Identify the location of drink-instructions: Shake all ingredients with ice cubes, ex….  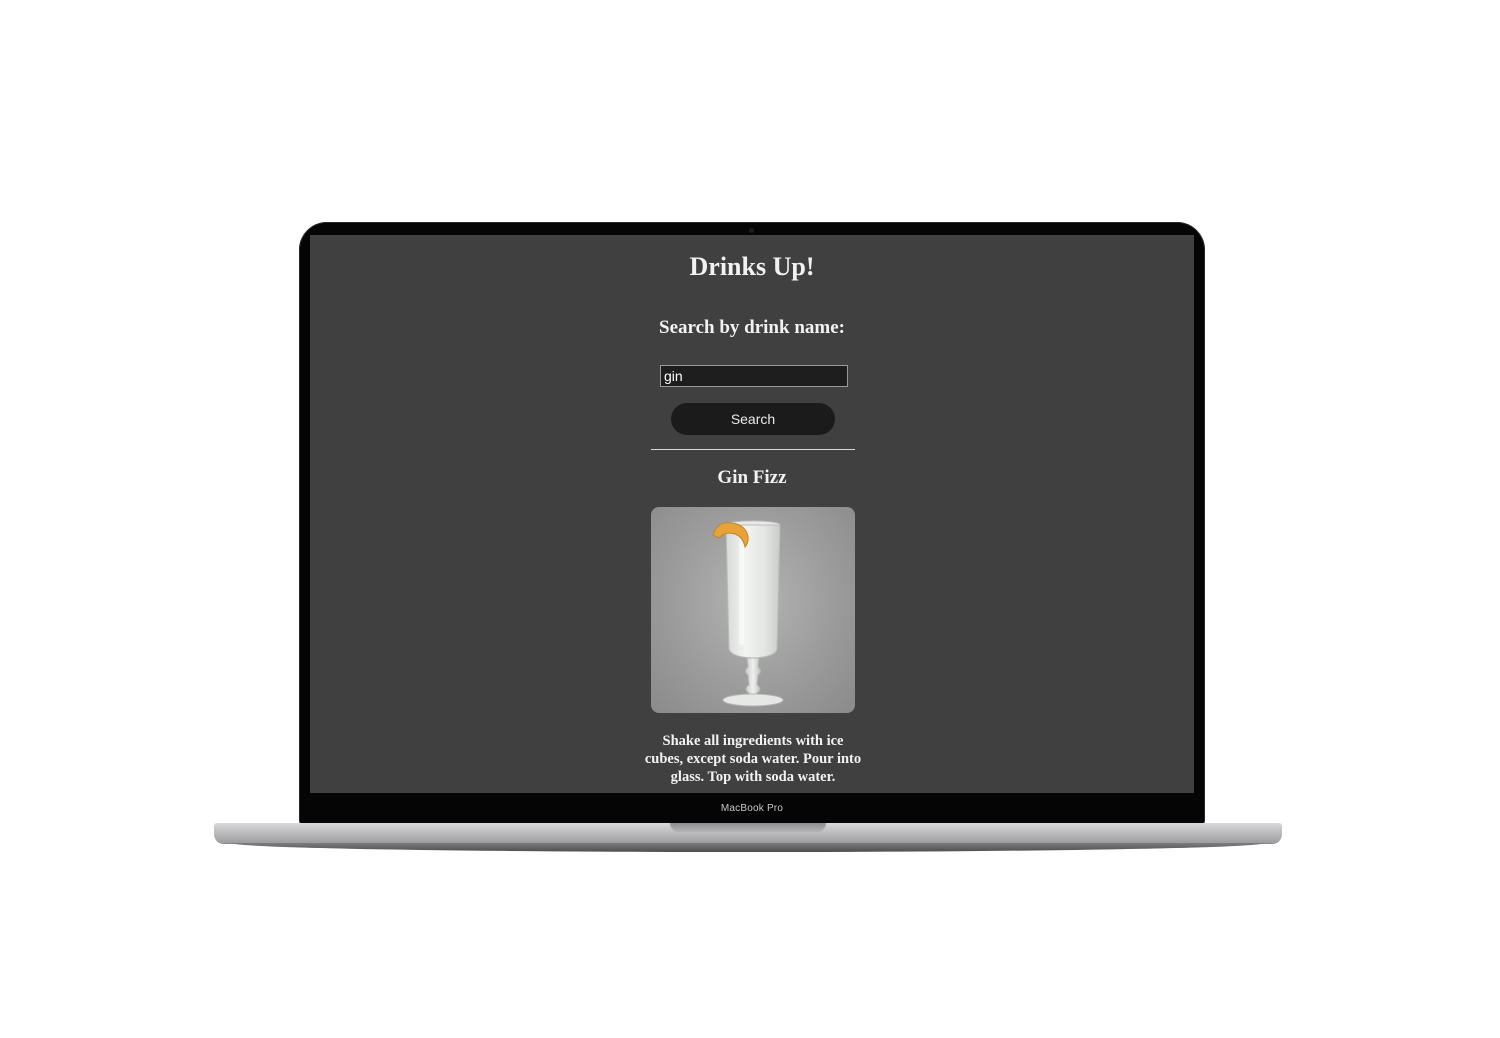
(753, 759).